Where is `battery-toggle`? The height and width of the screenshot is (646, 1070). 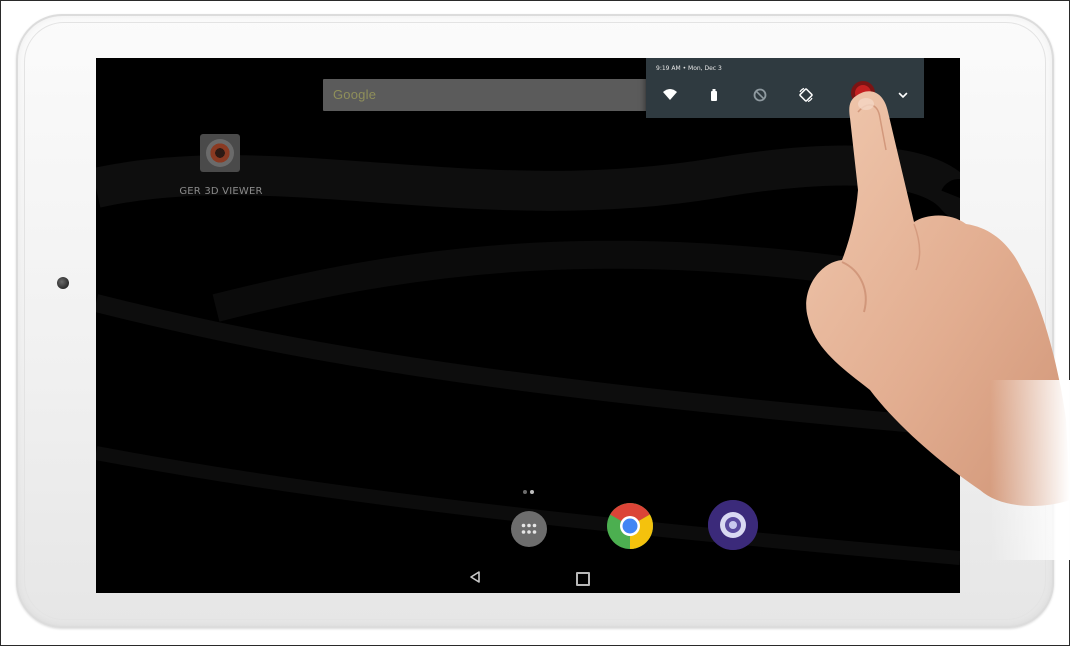 battery-toggle is located at coordinates (714, 95).